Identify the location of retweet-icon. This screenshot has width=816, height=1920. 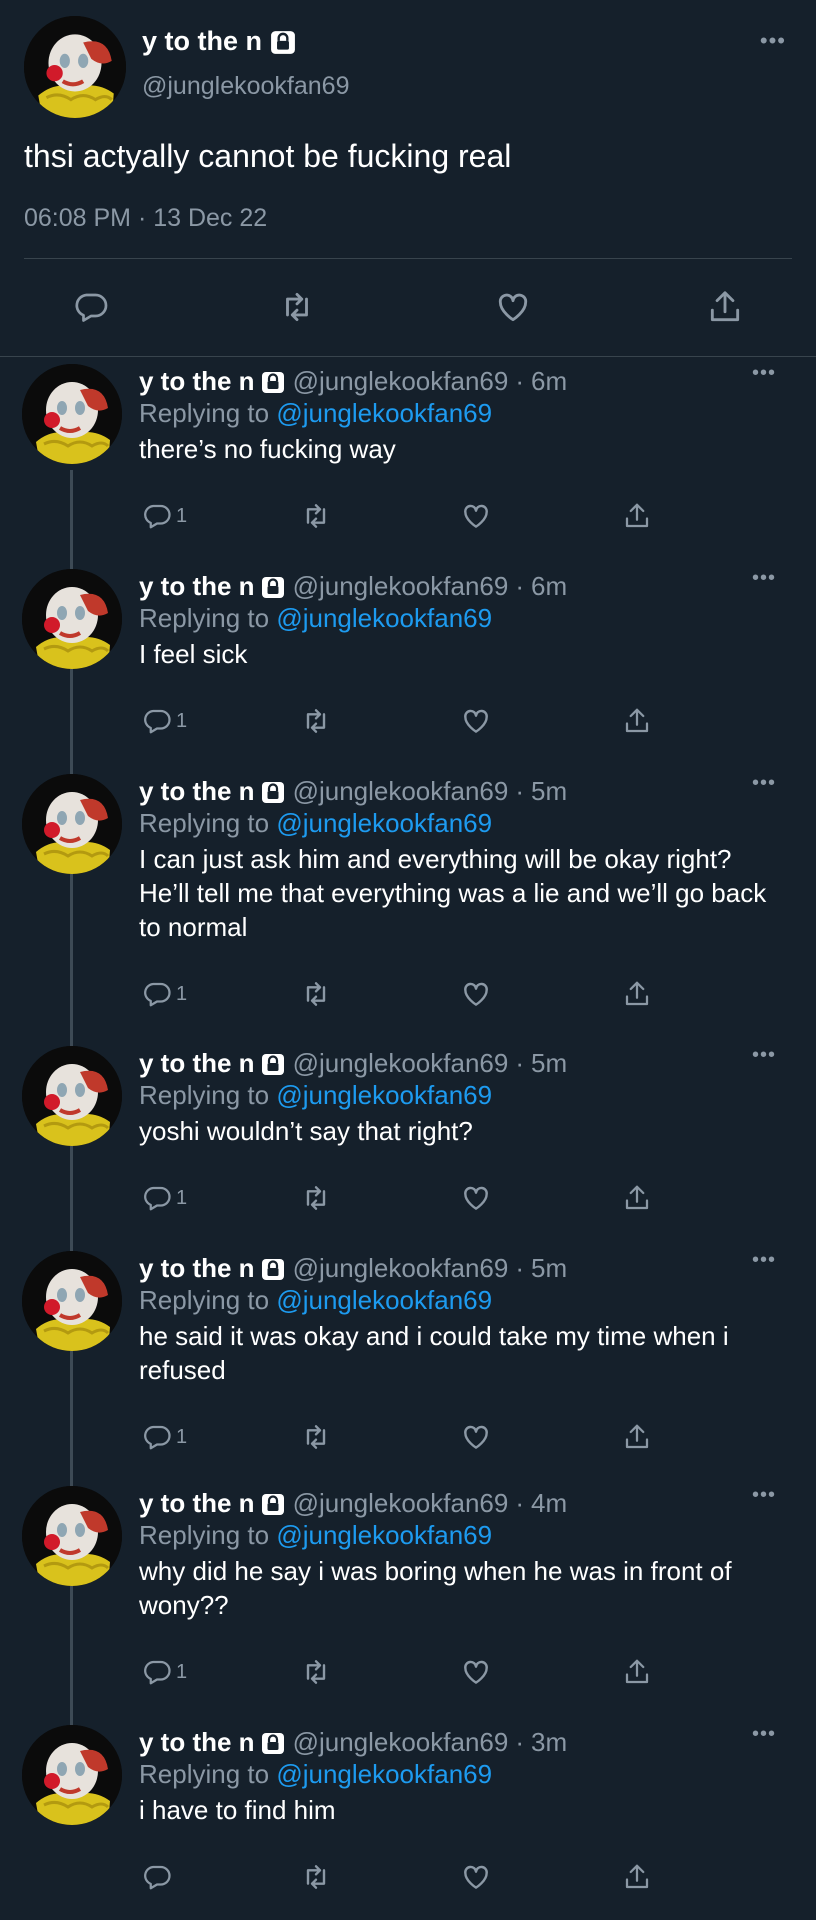
(316, 721).